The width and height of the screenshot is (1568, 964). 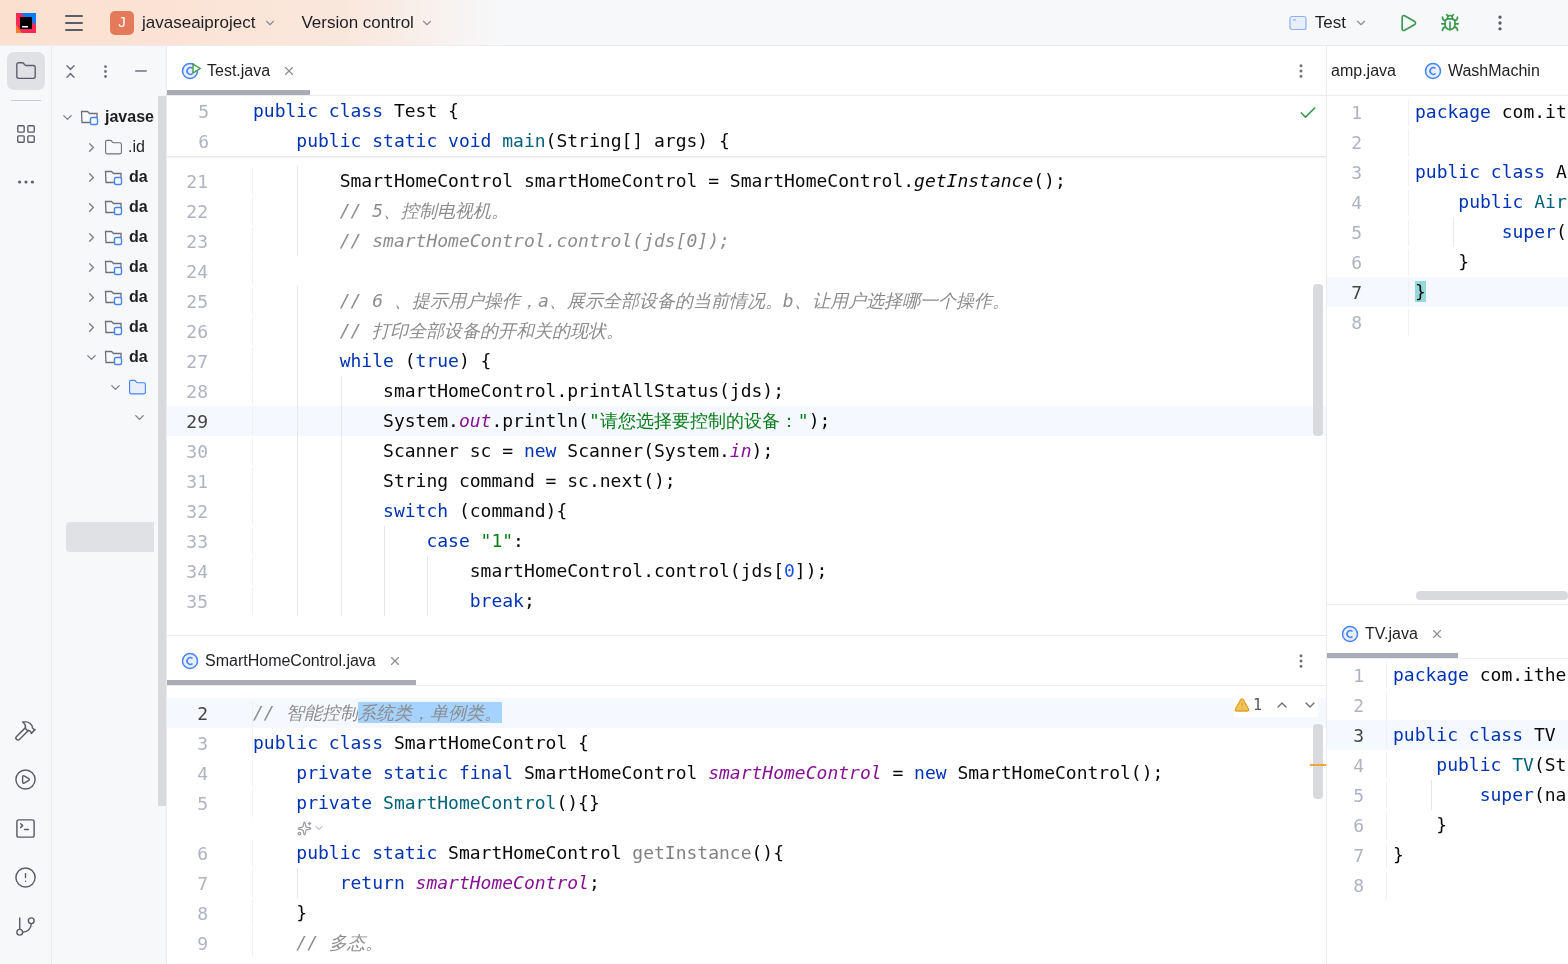 I want to click on code-line: // smartHomeControl.control(jds[0]);, so click(x=534, y=240).